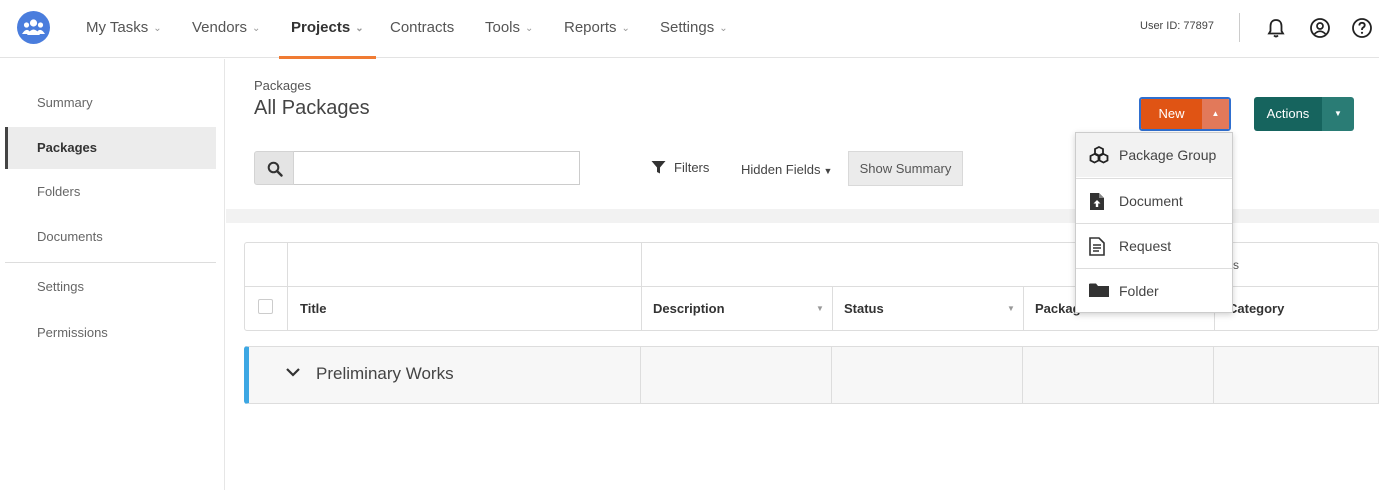 The width and height of the screenshot is (1379, 490). Describe the element at coordinates (1139, 291) in the screenshot. I see `menu-item-label: Folder` at that location.